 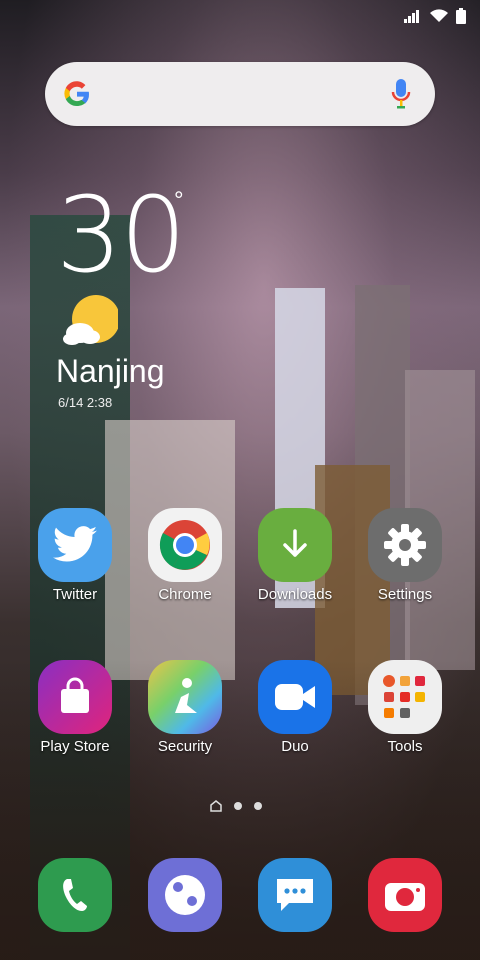 I want to click on dock-camera, so click(x=405, y=895).